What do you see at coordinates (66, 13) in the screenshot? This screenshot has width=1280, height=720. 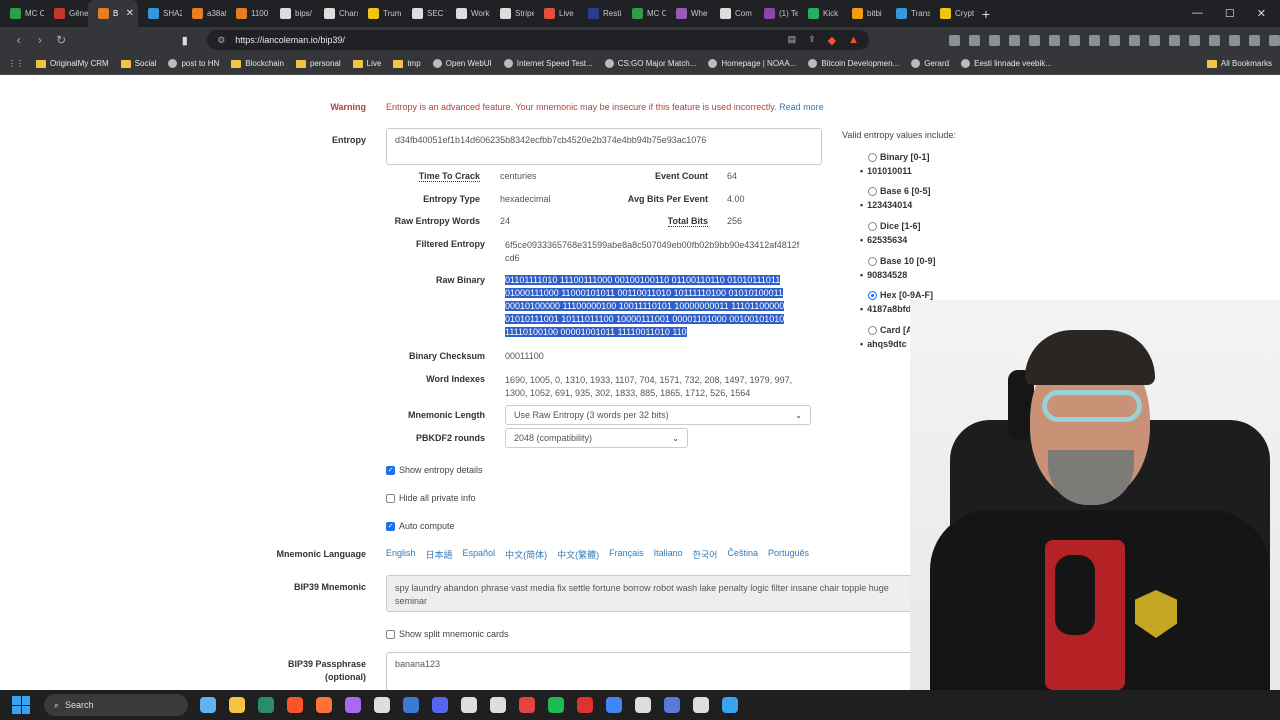 I see `browser-tab: Gêne` at bounding box center [66, 13].